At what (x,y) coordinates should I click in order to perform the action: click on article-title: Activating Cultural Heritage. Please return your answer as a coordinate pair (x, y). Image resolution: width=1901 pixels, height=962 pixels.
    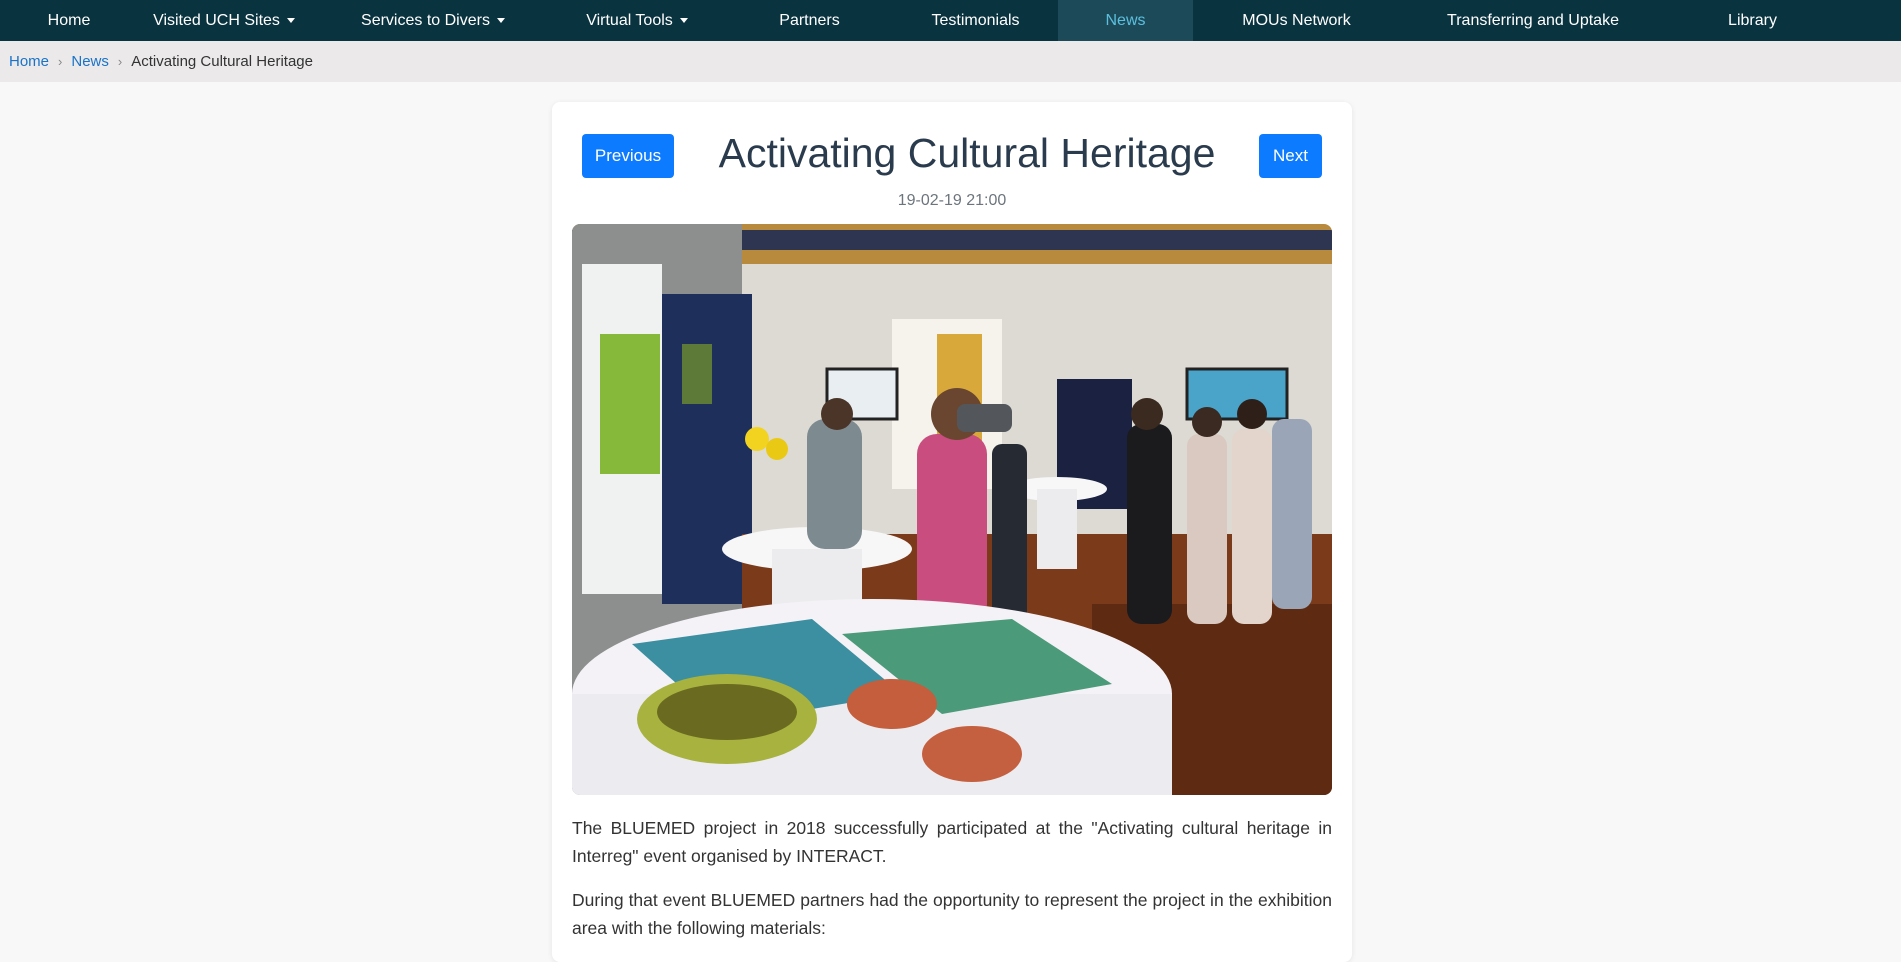
    Looking at the image, I should click on (967, 153).